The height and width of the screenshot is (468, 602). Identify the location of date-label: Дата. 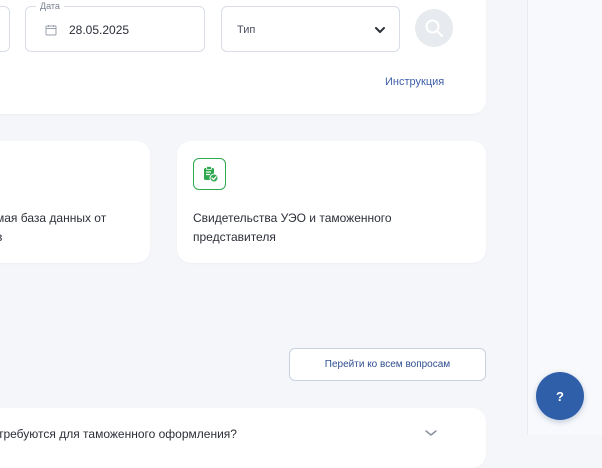
(50, 6).